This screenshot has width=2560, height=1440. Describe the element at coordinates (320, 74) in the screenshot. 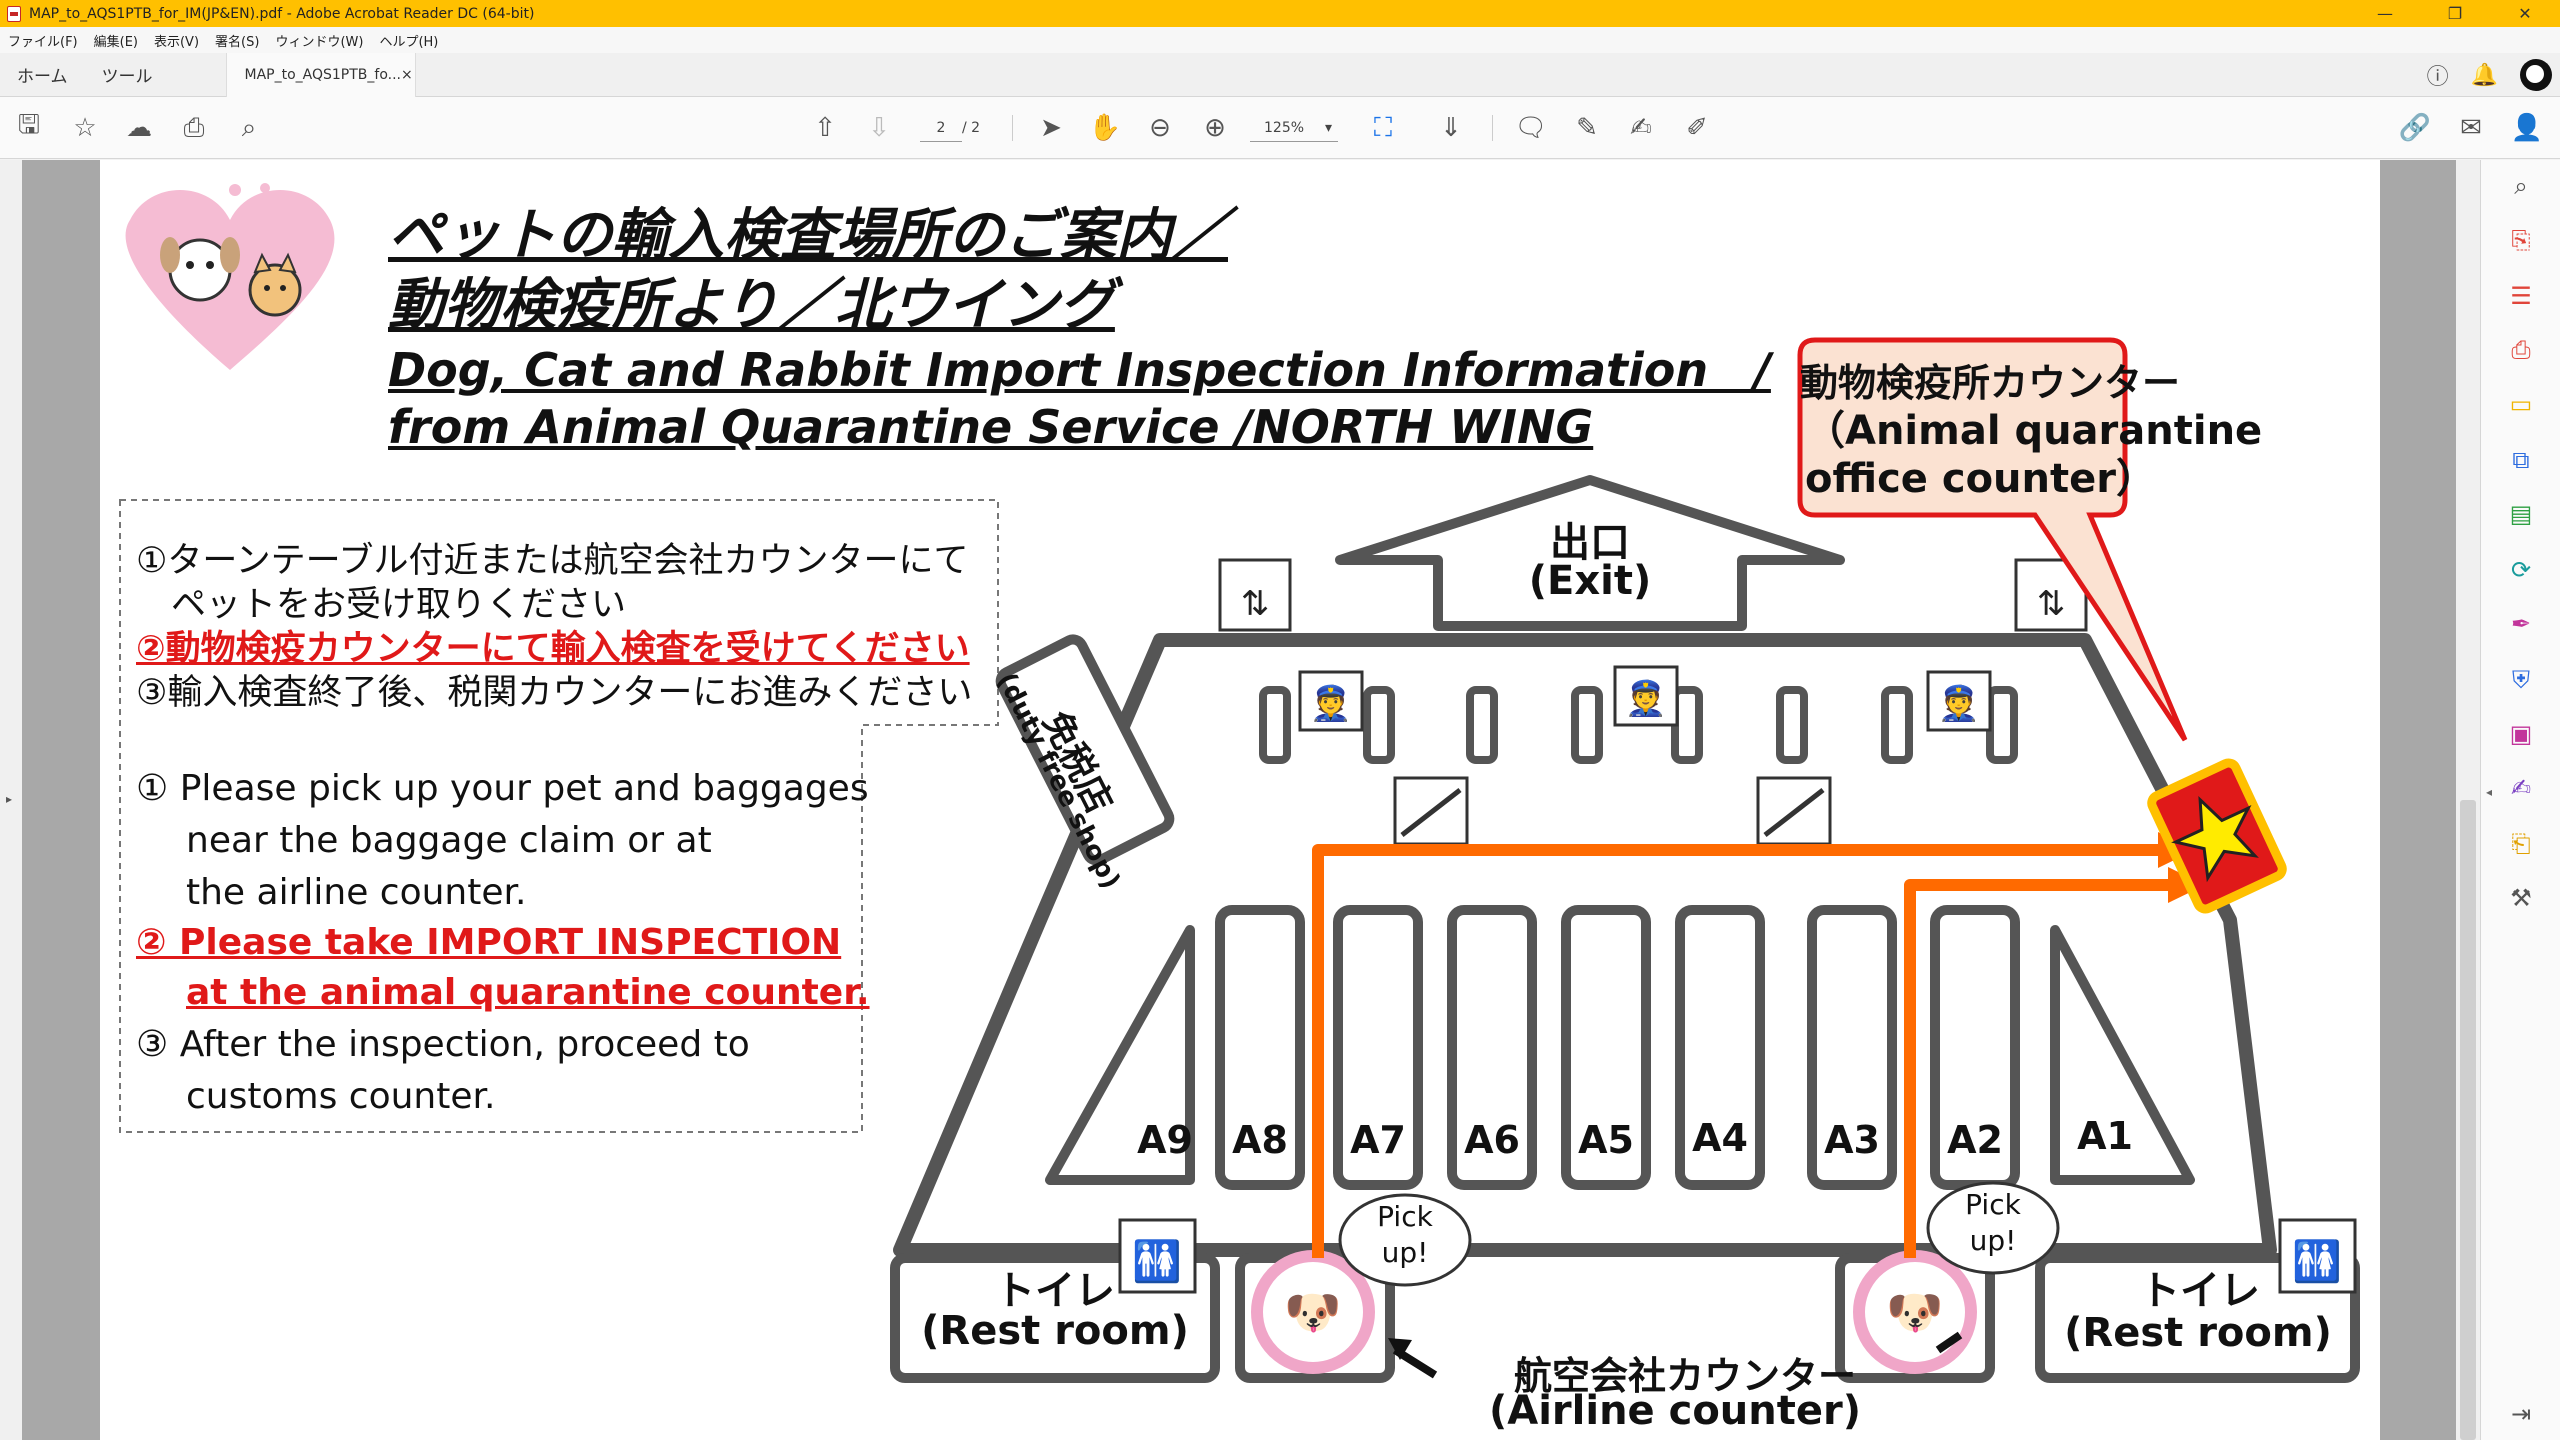

I see `tab-document: MAP_to_AQS1PTB_fo... ×` at that location.